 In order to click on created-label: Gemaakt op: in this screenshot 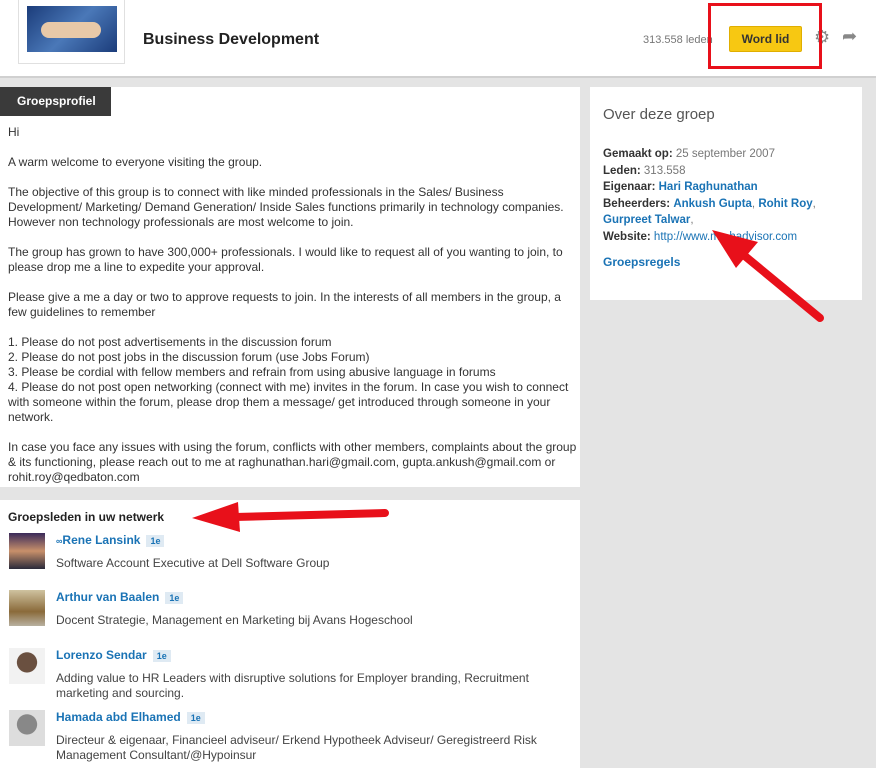, I will do `click(638, 154)`.